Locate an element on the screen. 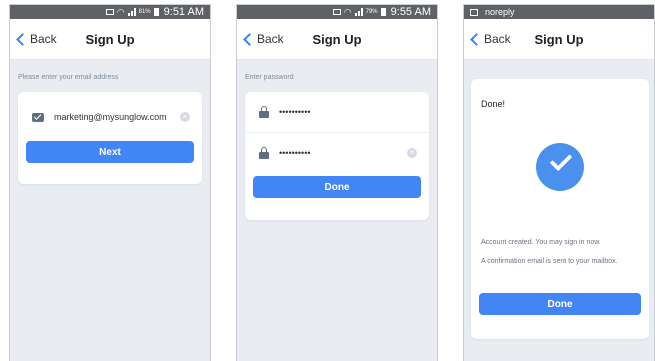 The height and width of the screenshot is (361, 655). envelope-icon is located at coordinates (38, 117).